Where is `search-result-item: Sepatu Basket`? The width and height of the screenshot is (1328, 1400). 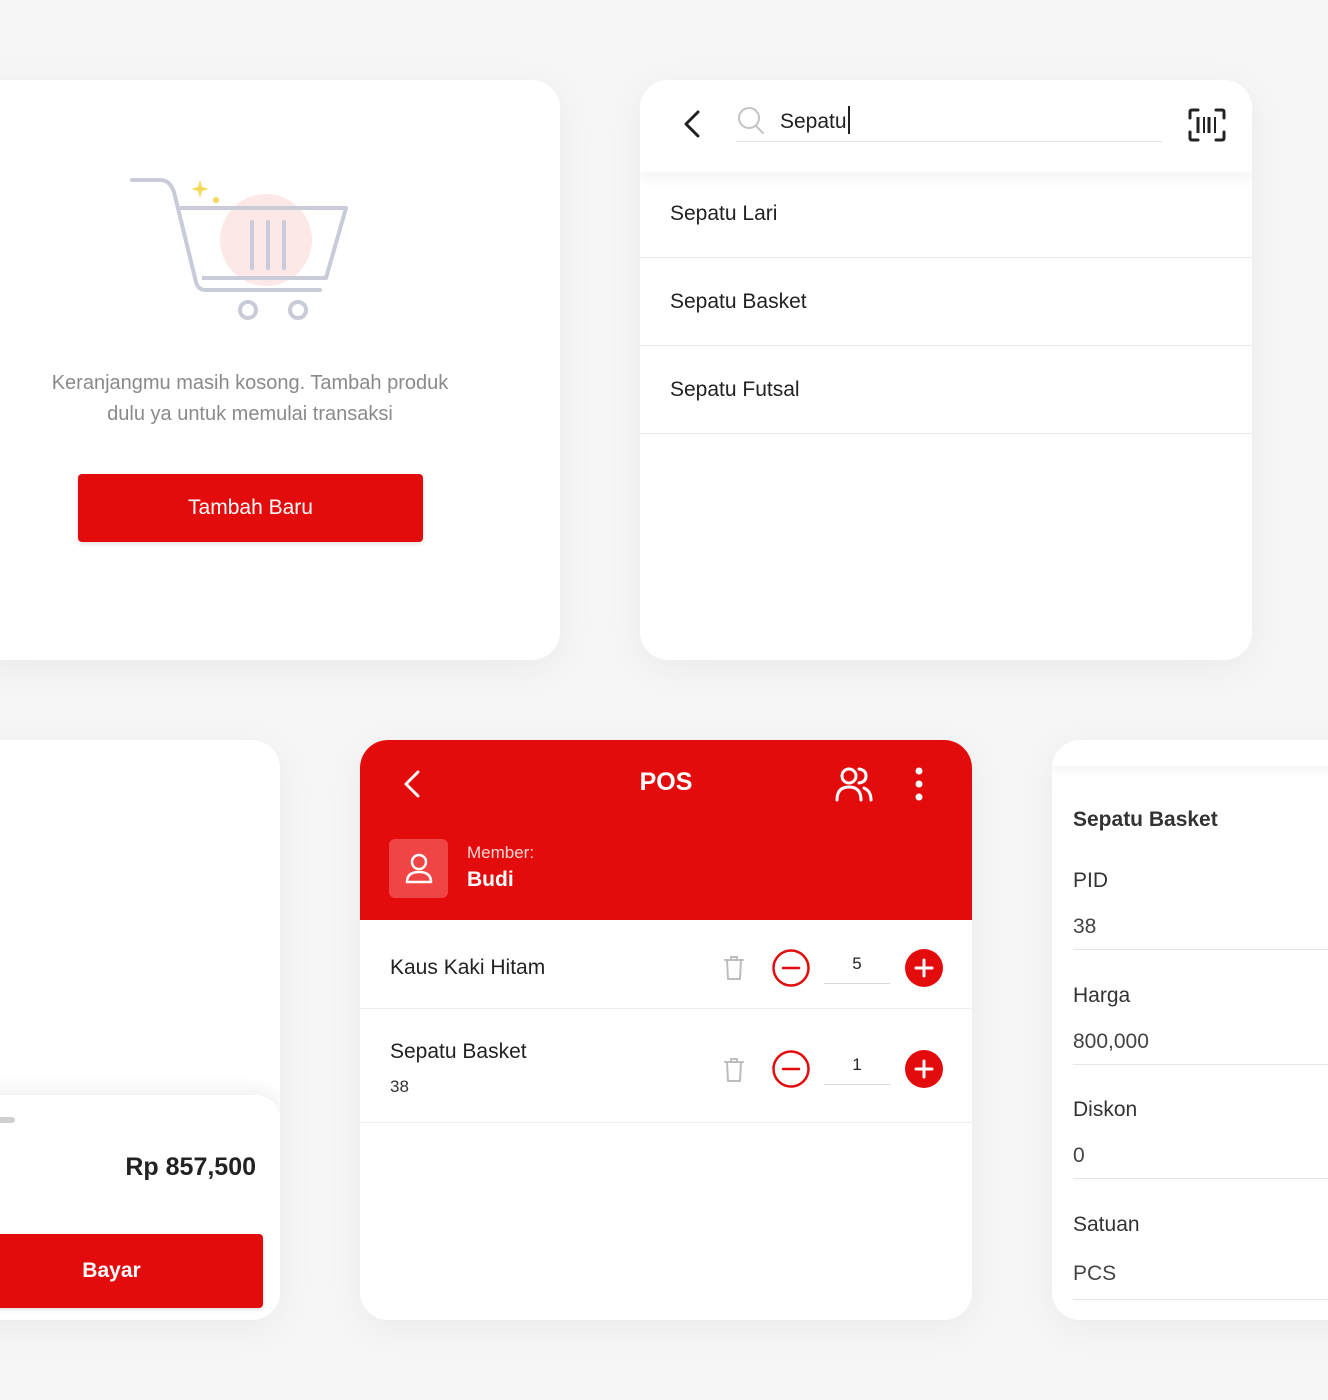
search-result-item: Sepatu Basket is located at coordinates (946, 302).